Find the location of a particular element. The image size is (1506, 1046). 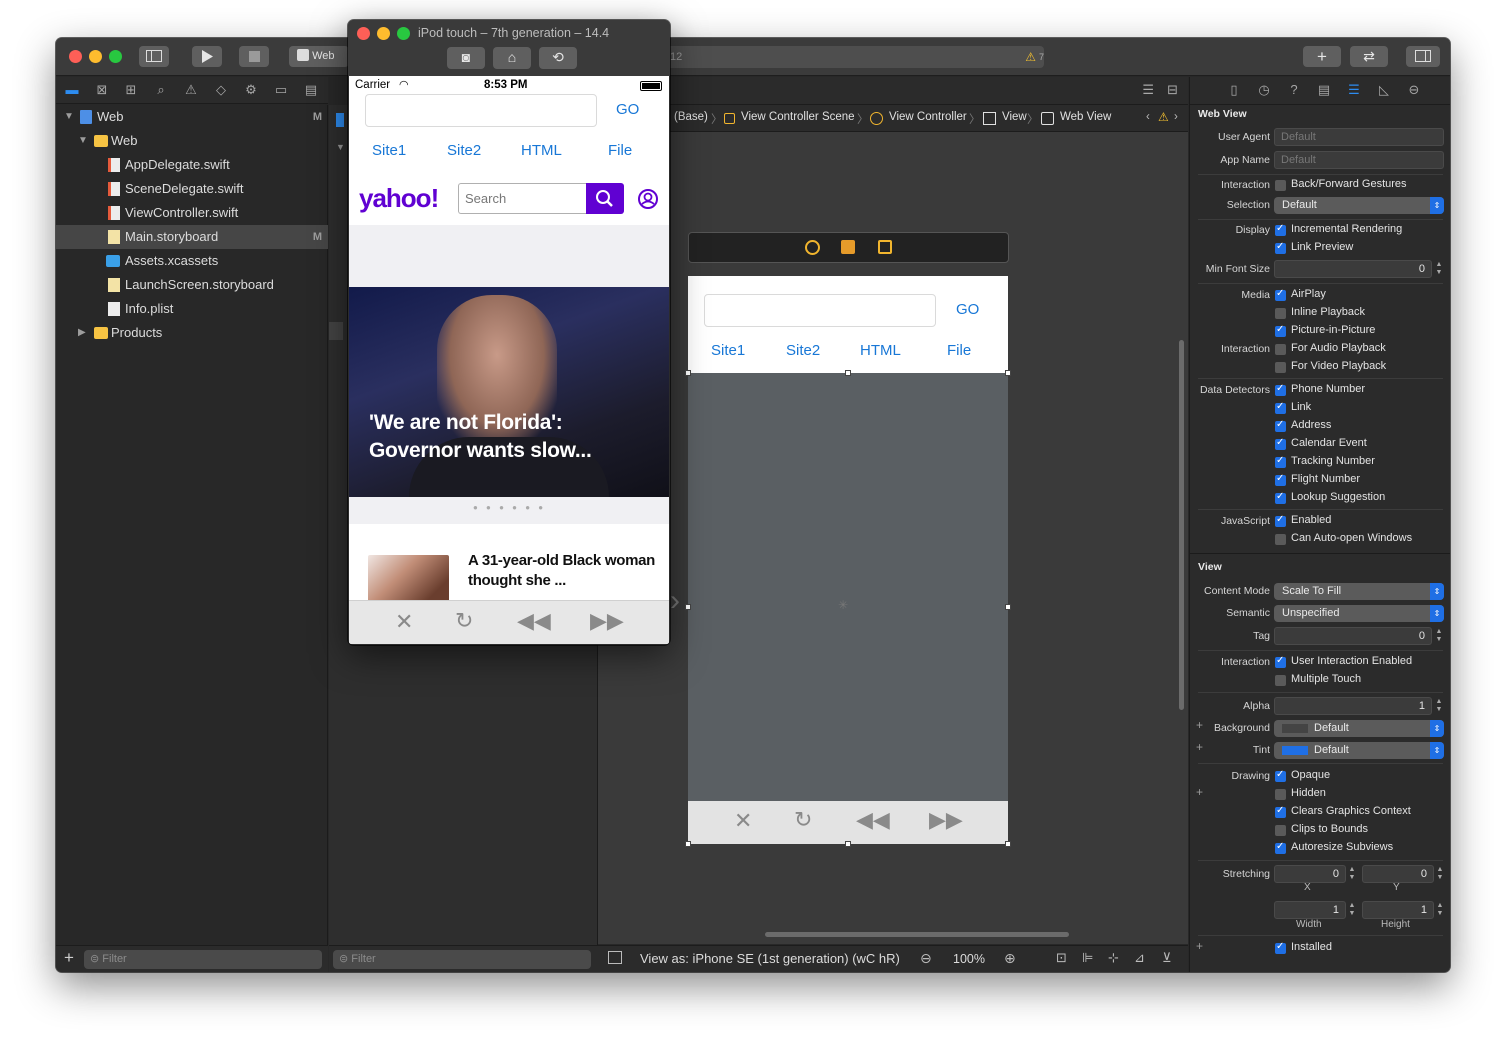

app-name-field: Default is located at coordinates (1359, 160).